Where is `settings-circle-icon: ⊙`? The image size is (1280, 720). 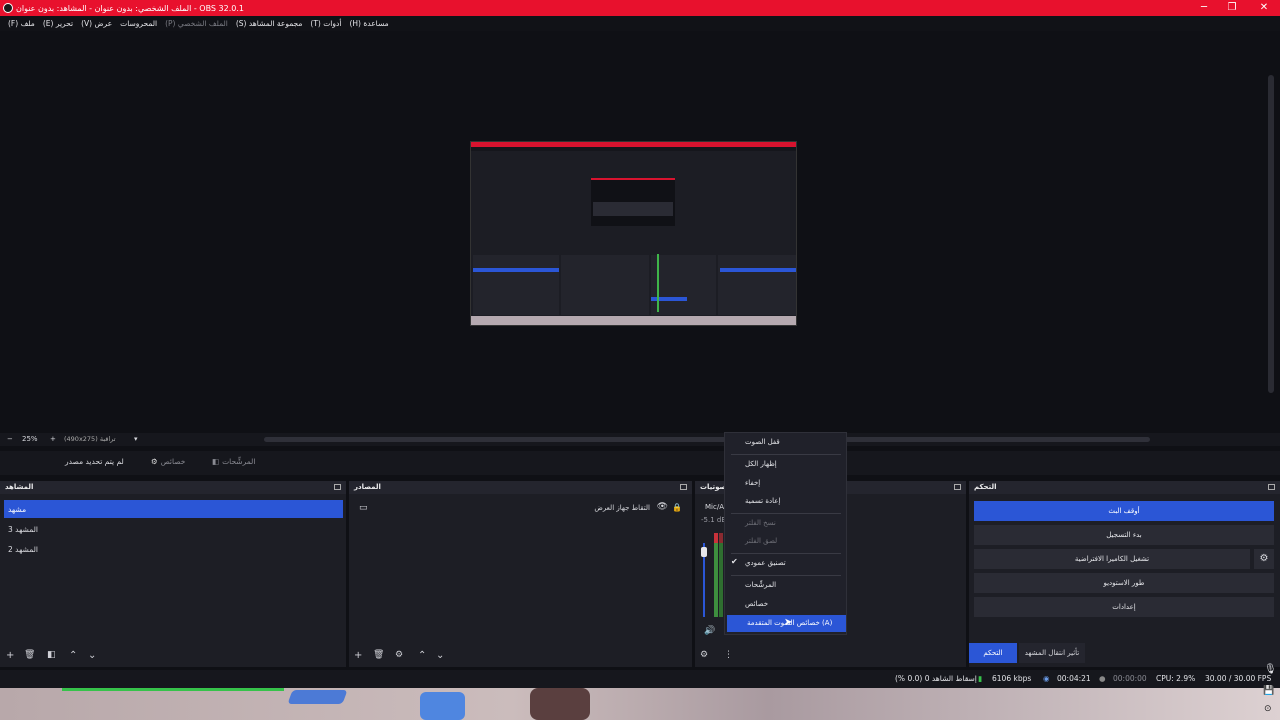 settings-circle-icon: ⊙ is located at coordinates (1268, 709).